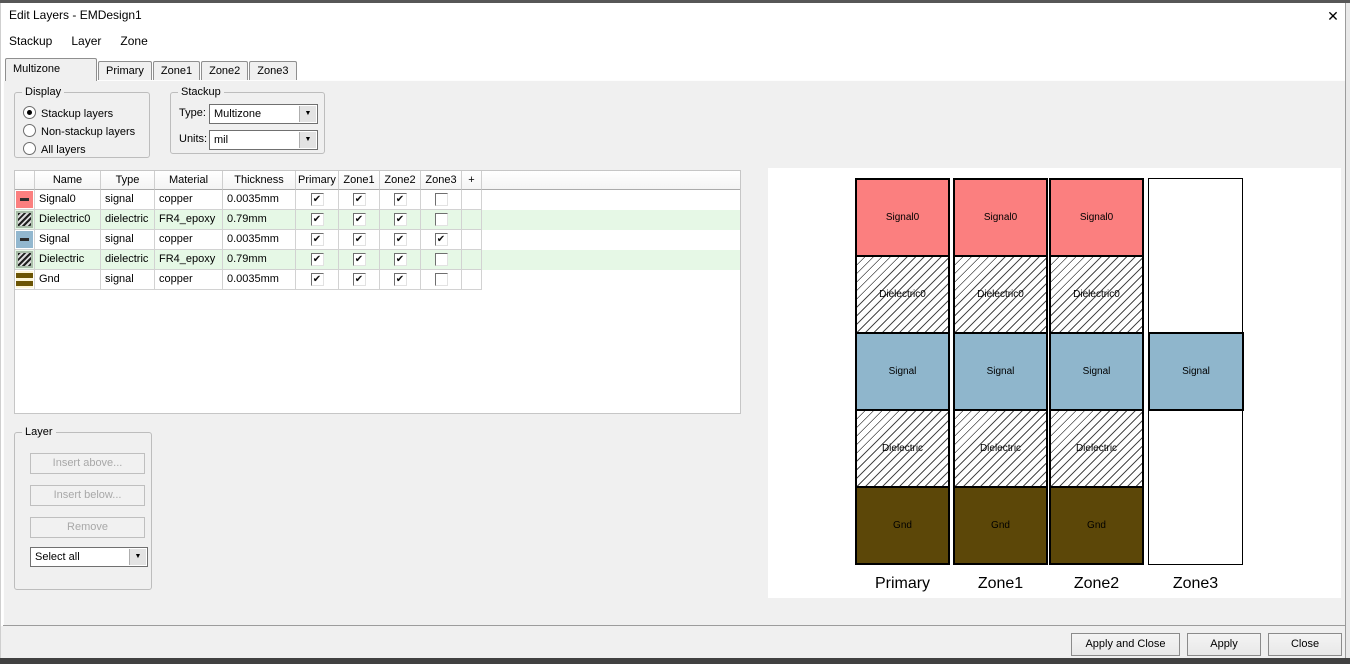  I want to click on stack-column-zone3: Signal, so click(1196, 371).